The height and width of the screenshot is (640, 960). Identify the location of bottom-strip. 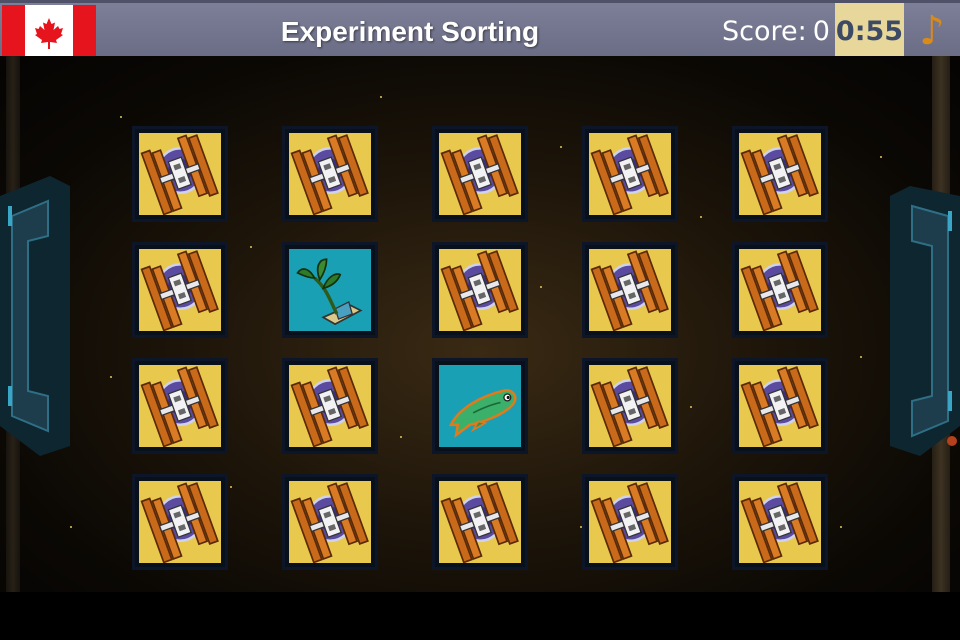
(480, 616).